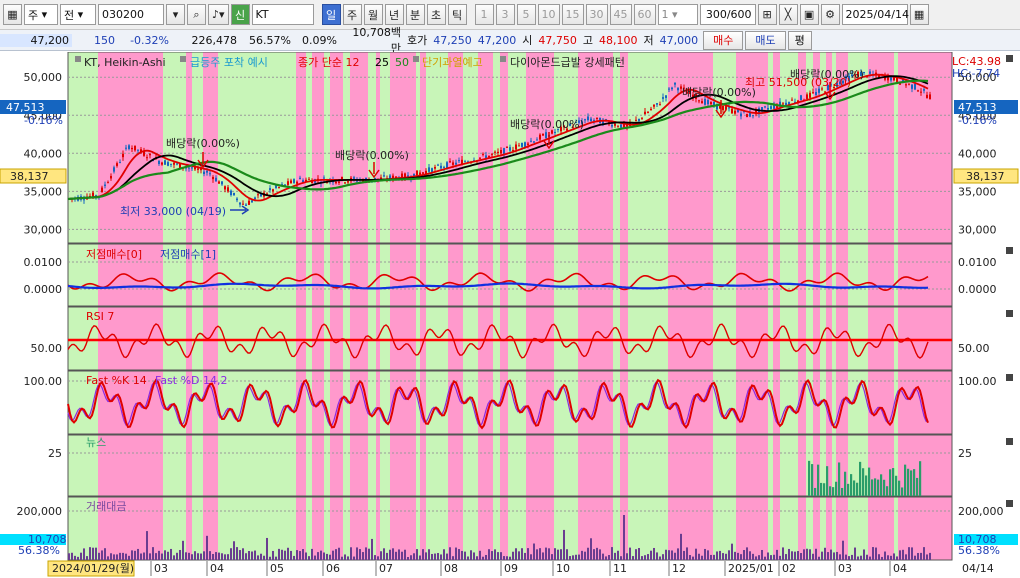  Describe the element at coordinates (977, 191) in the screenshot. I see `price-tick-right: 35,000` at that location.